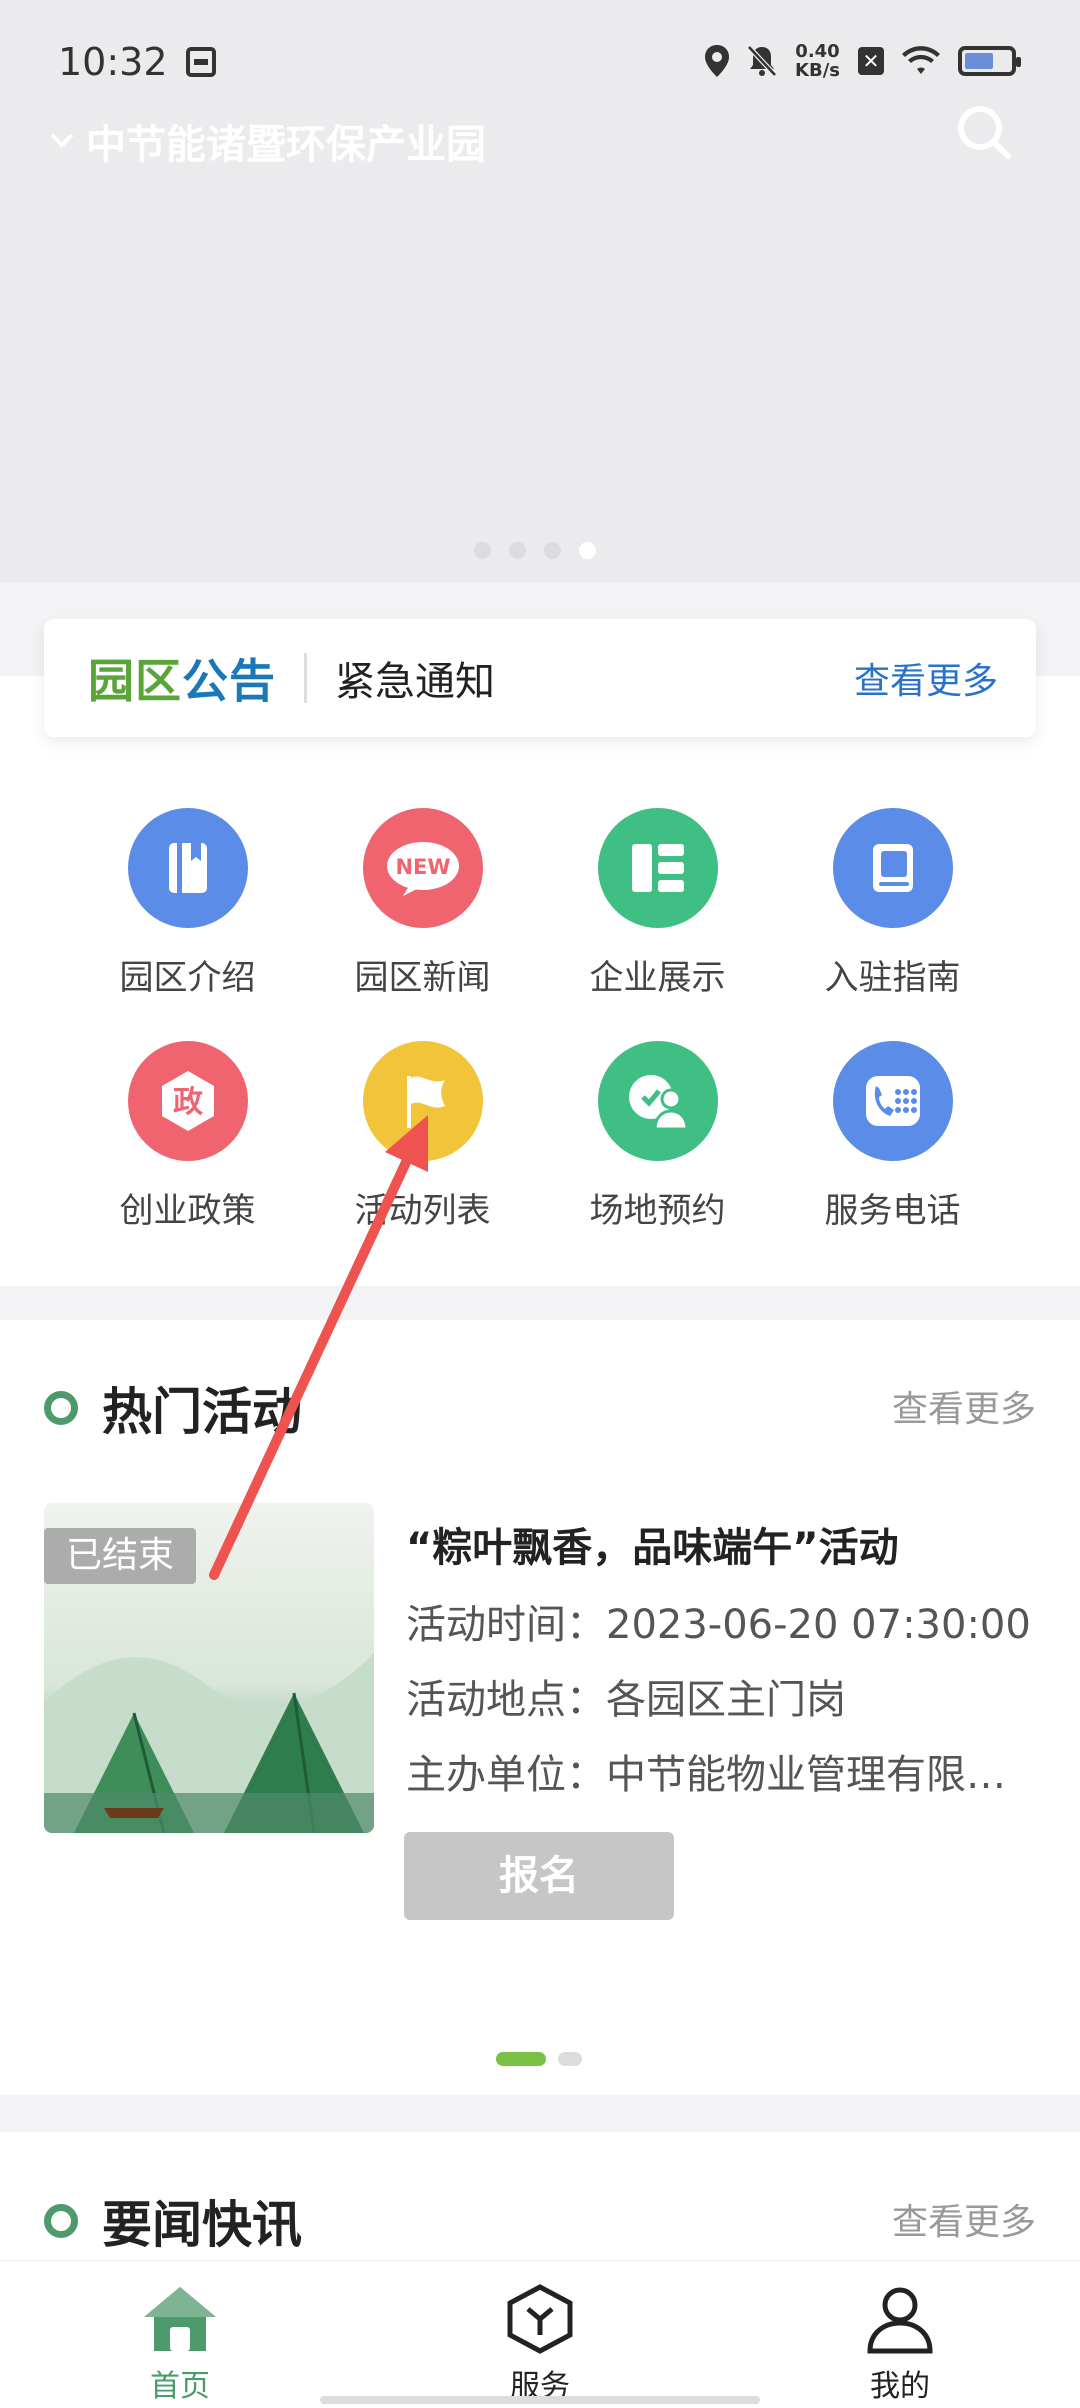  Describe the element at coordinates (539, 1876) in the screenshot. I see `signup-button: 报名` at that location.